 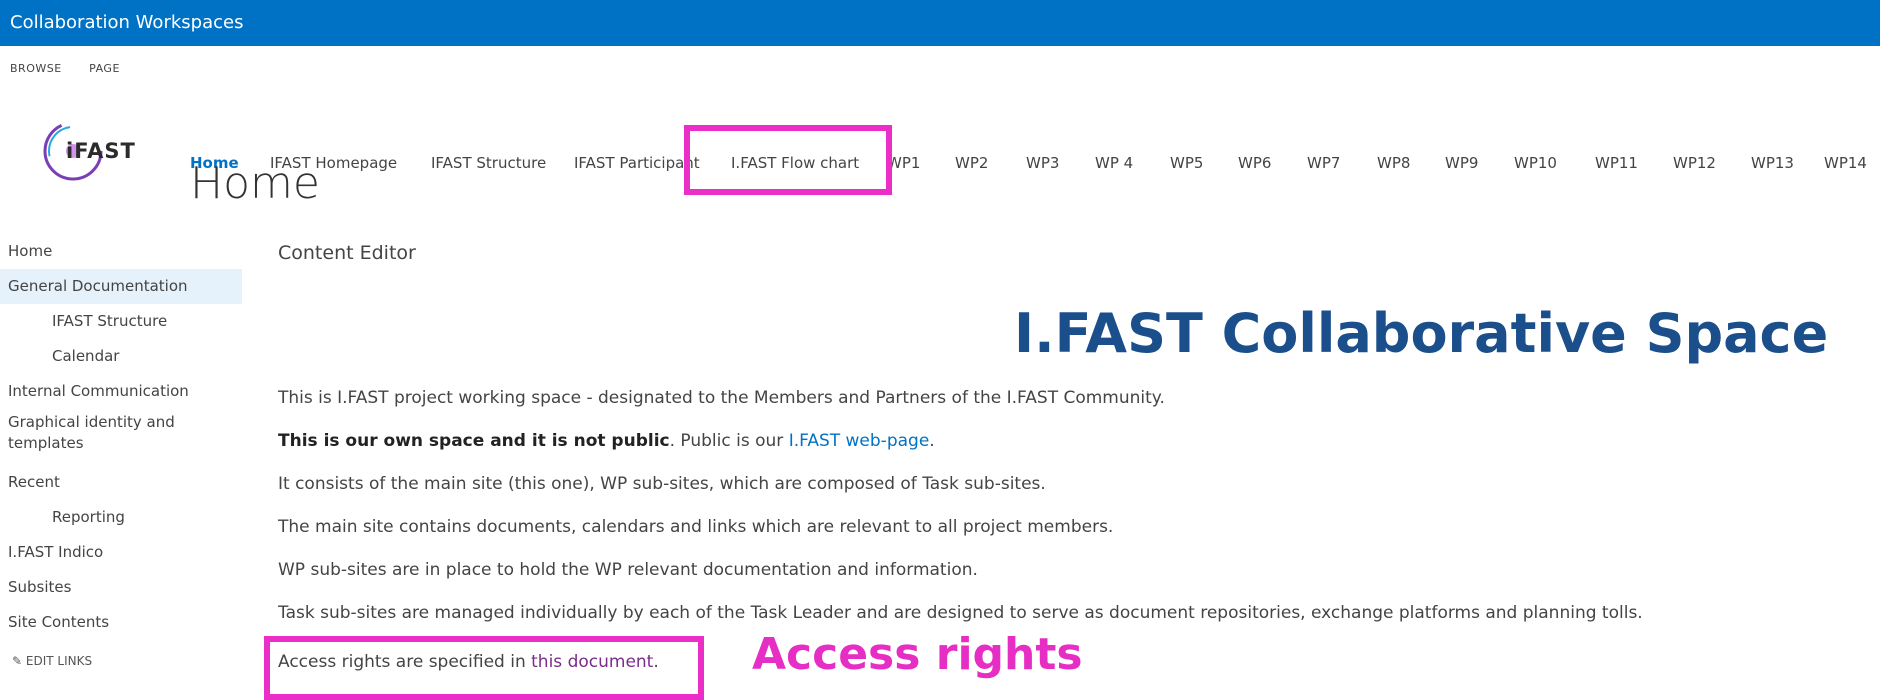 I want to click on ifast-web-page-link: I.FAST web-page, so click(x=859, y=441).